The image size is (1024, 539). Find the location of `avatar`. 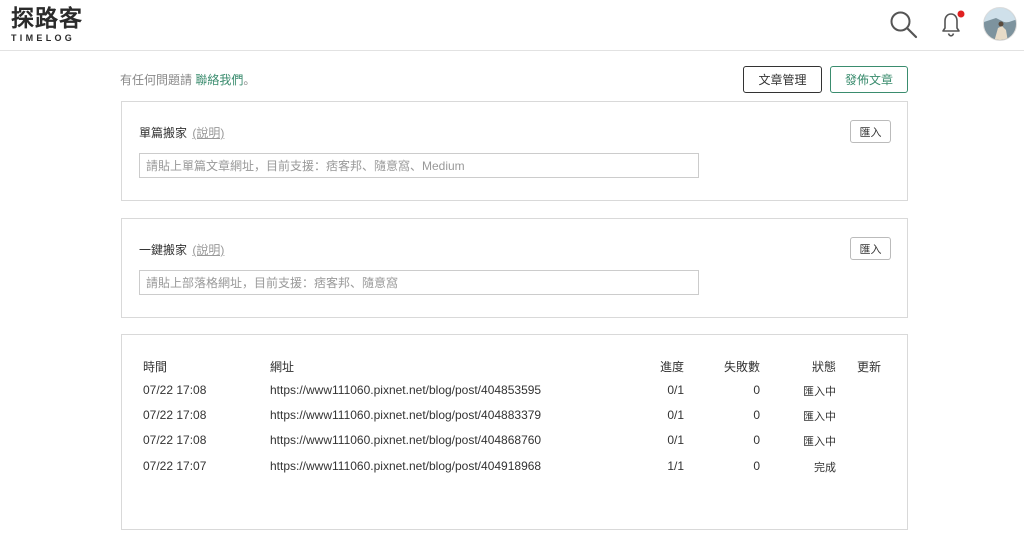

avatar is located at coordinates (1000, 24).